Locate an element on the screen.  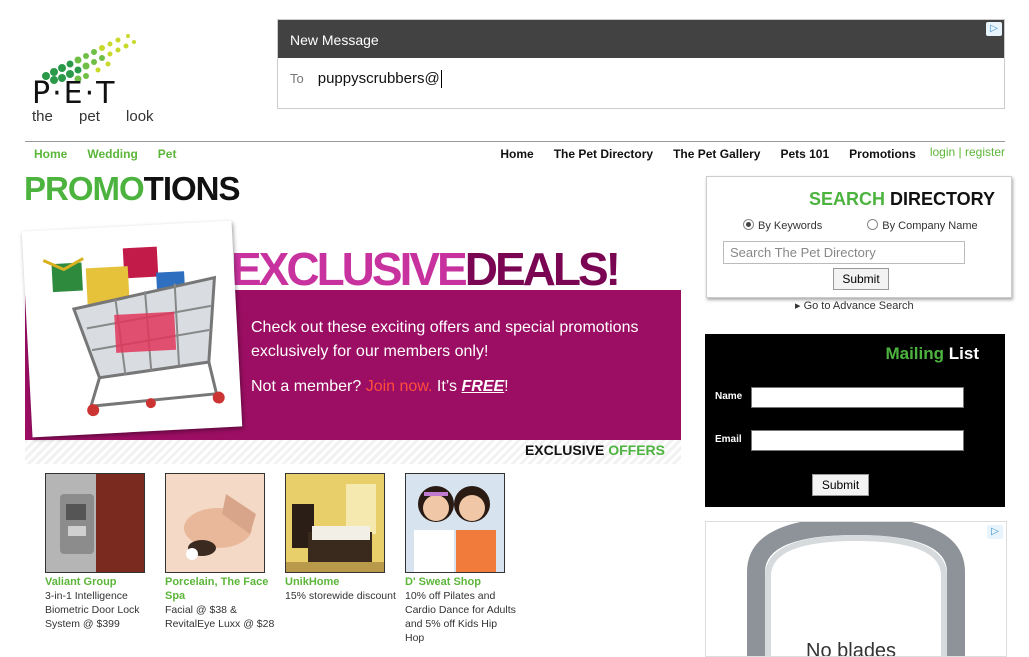
offer-image-doorlock is located at coordinates (95, 523).